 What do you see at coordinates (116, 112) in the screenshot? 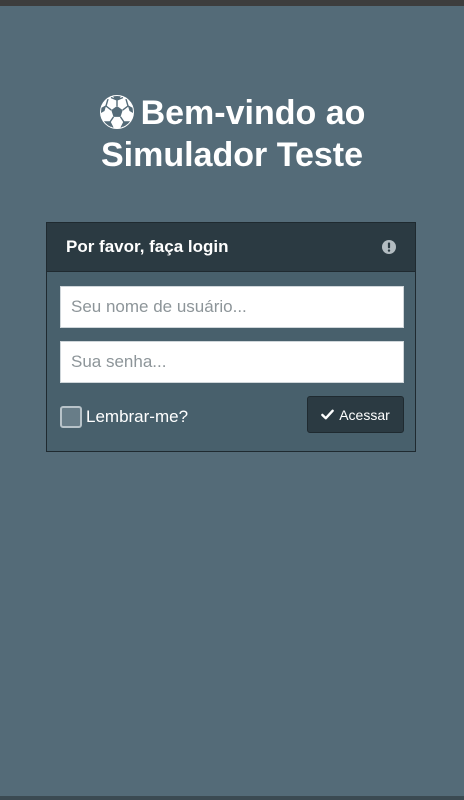
I see `soccer-ball-icon` at bounding box center [116, 112].